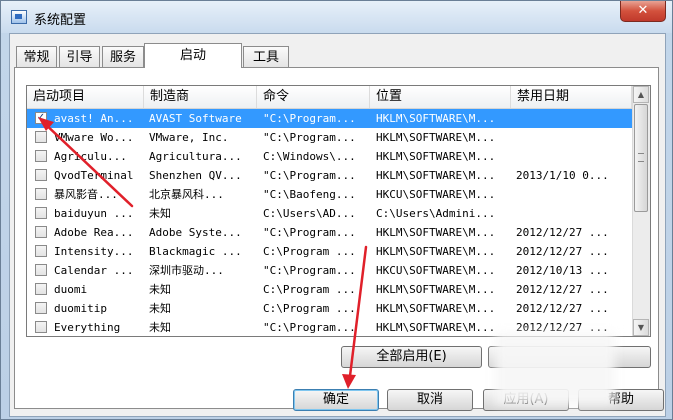  Describe the element at coordinates (71, 289) in the screenshot. I see `cell-item: duomi` at that location.